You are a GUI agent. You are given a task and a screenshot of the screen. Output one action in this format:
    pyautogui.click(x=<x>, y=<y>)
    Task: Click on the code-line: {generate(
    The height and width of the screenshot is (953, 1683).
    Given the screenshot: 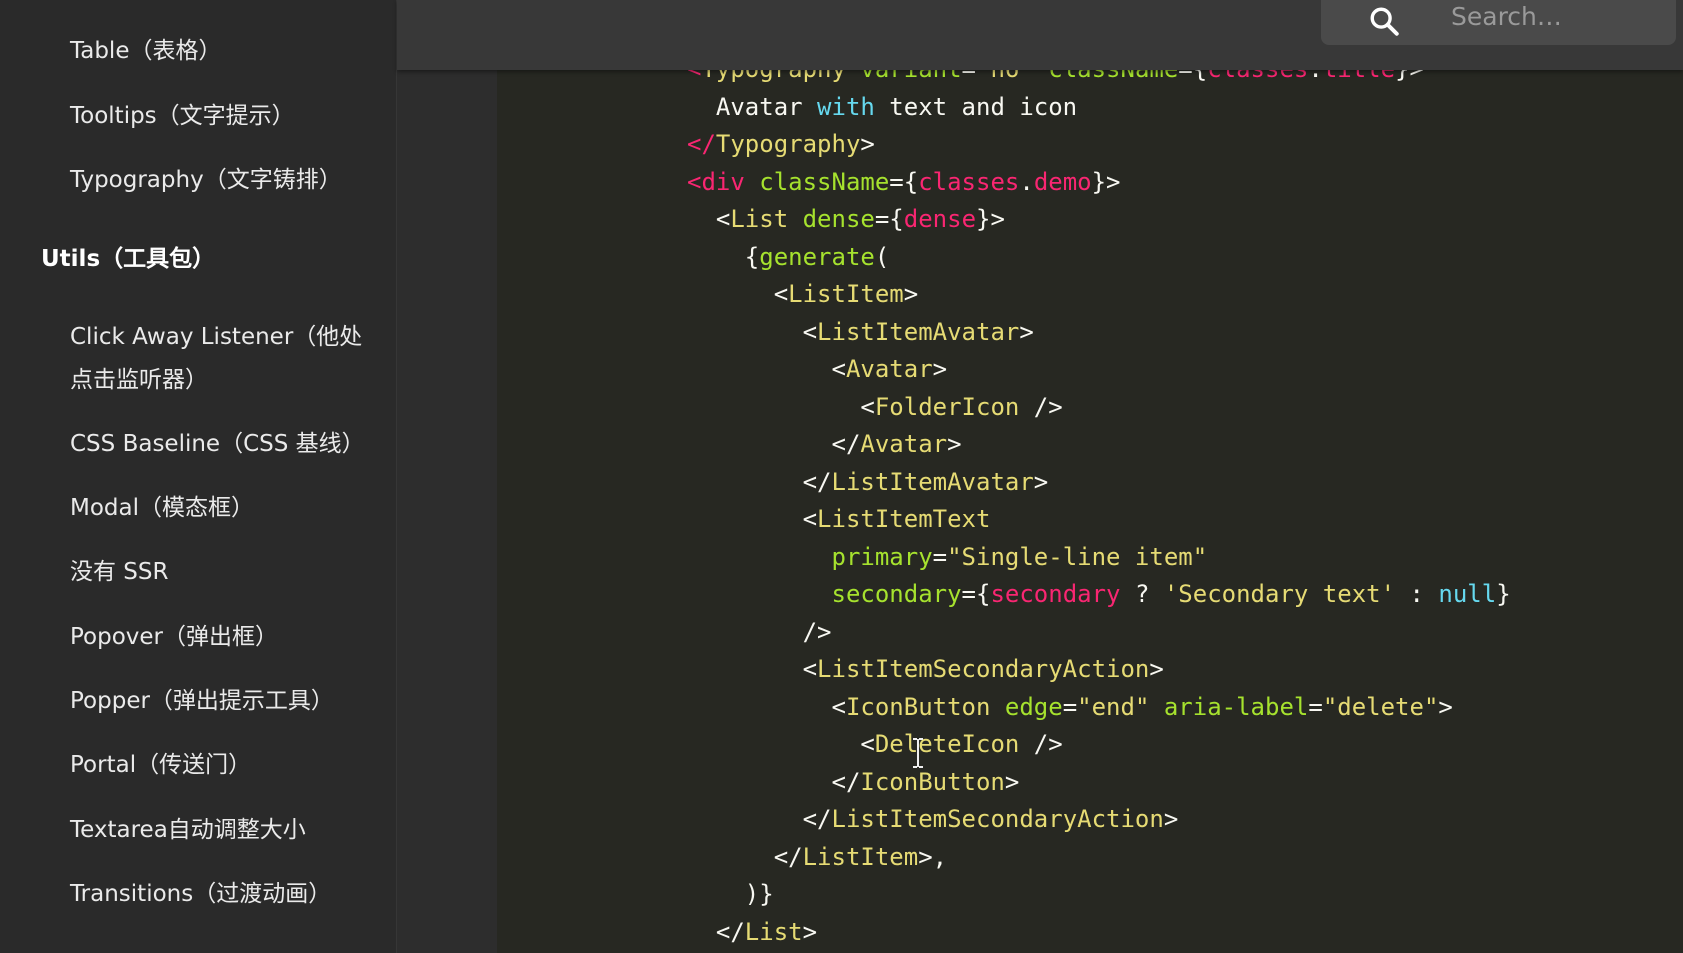 What is the action you would take?
    pyautogui.click(x=788, y=258)
    